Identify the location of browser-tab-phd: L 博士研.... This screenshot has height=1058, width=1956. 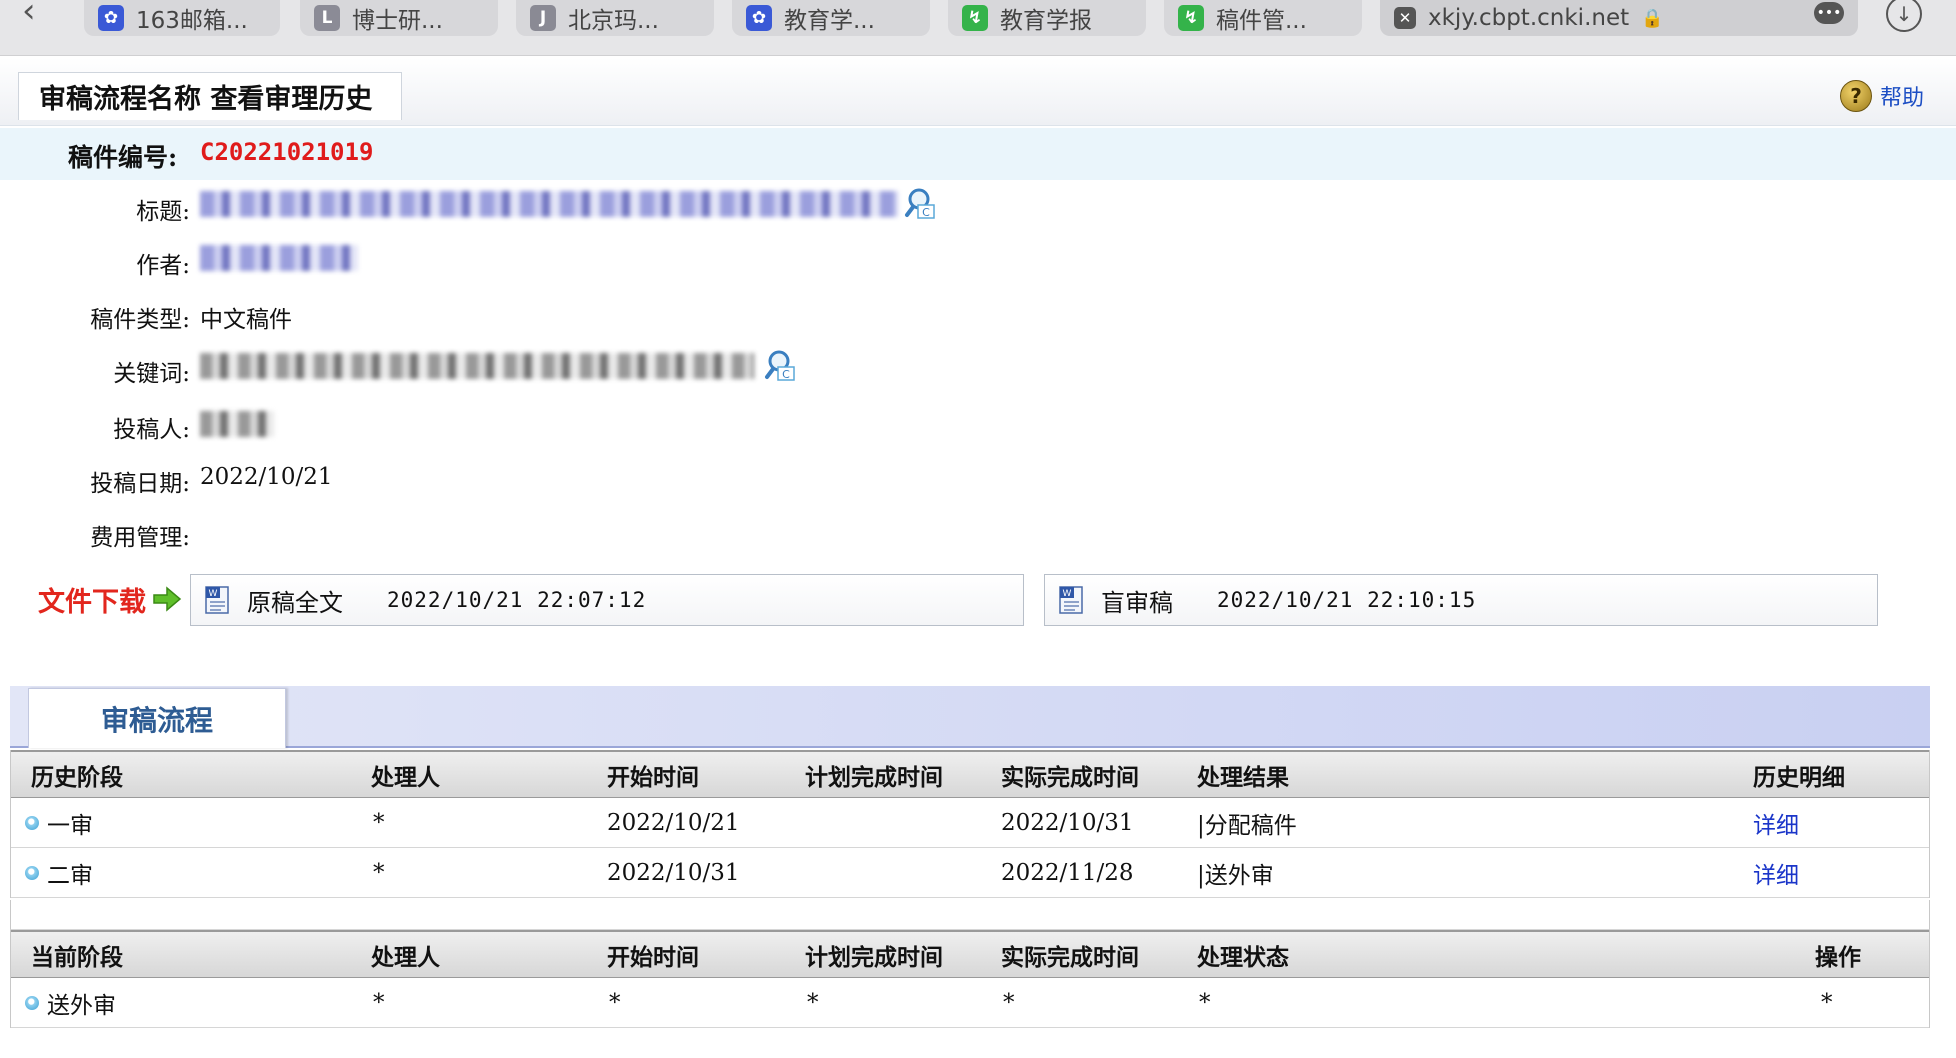
(399, 18).